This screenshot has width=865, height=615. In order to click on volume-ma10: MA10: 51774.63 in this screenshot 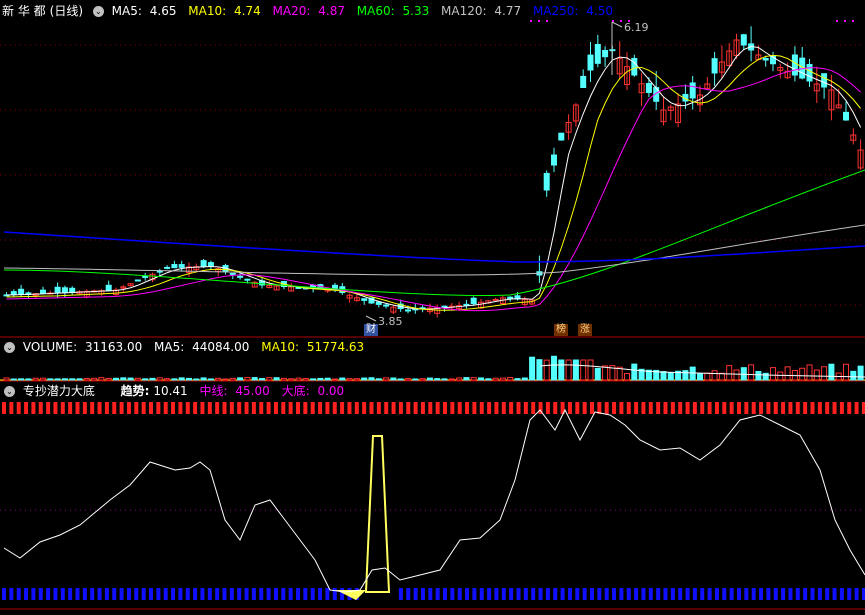, I will do `click(313, 347)`.